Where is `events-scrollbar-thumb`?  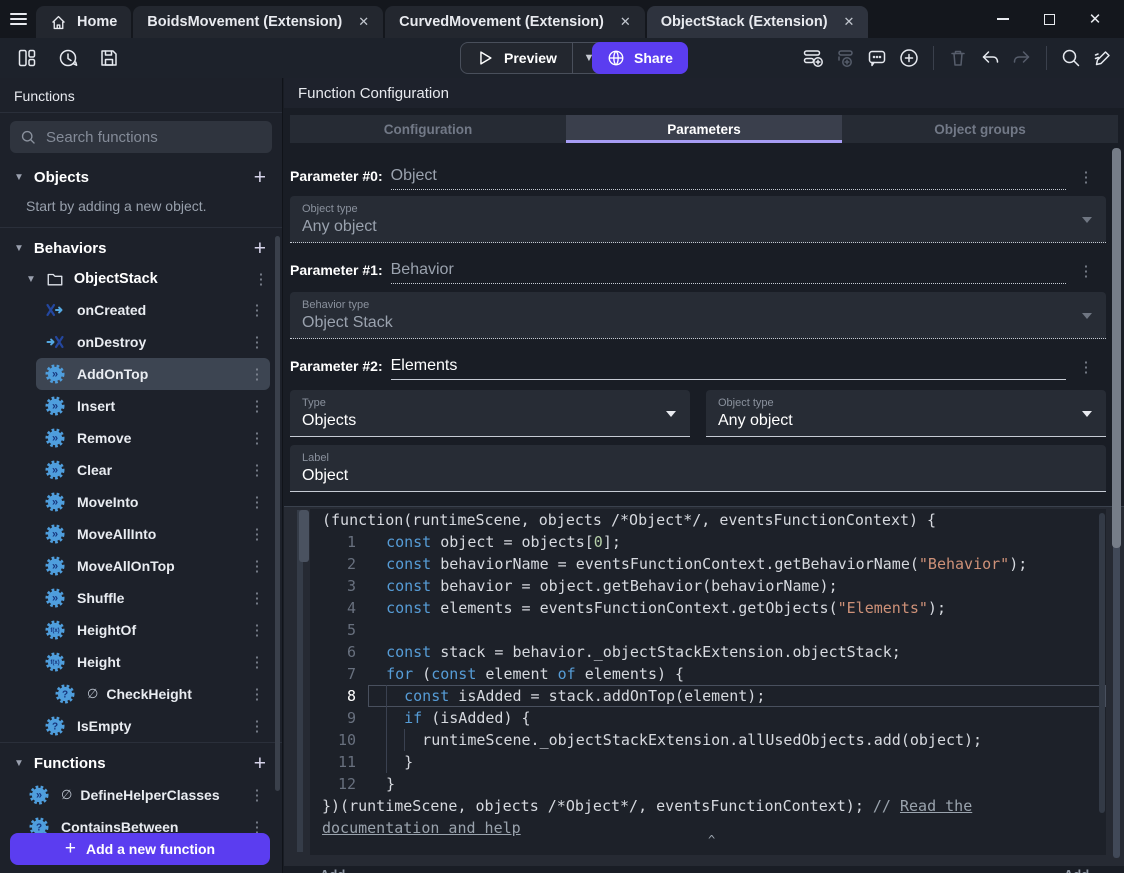
events-scrollbar-thumb is located at coordinates (1116, 686).